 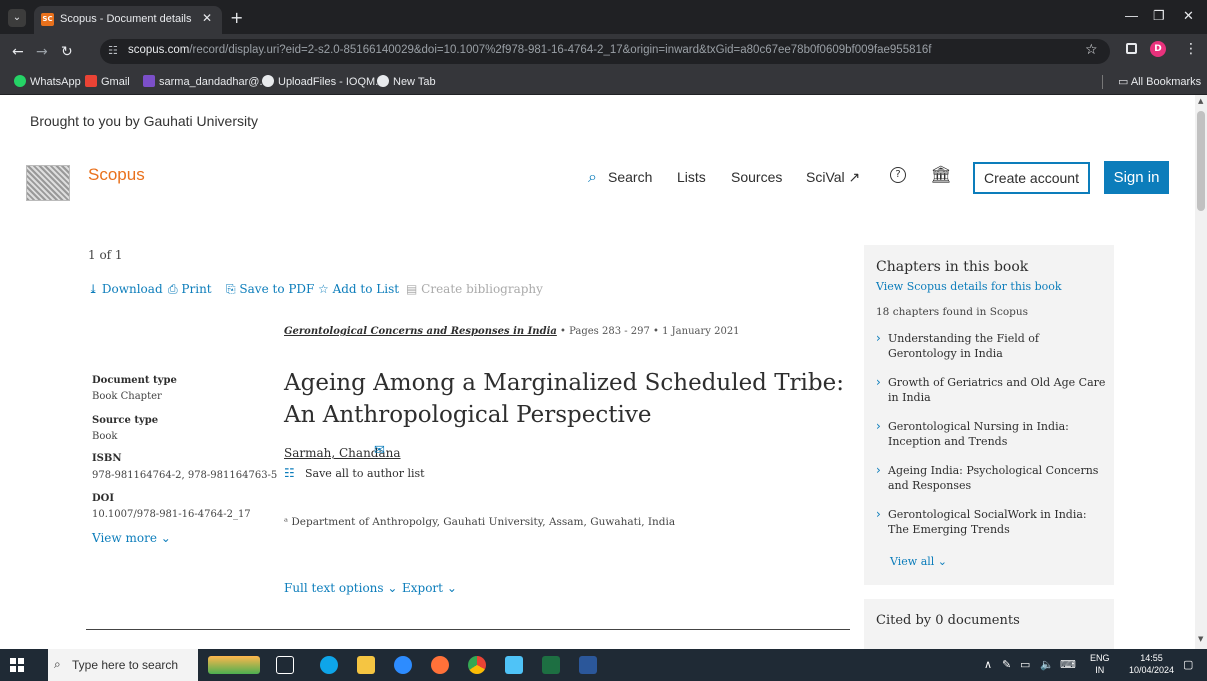 I want to click on bookmark-gmail: Gmail, so click(x=107, y=81).